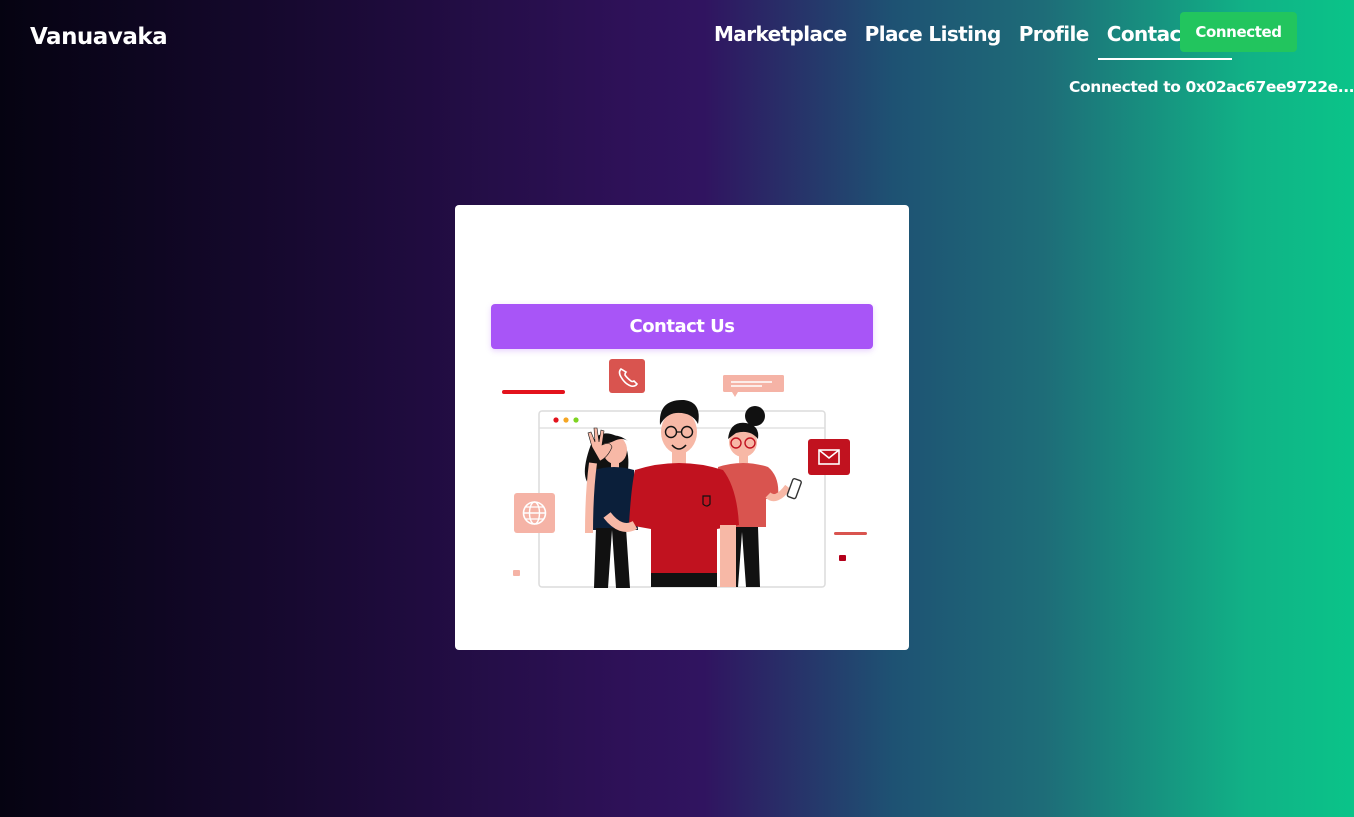  I want to click on nav-place-listing: Place Listing, so click(933, 40).